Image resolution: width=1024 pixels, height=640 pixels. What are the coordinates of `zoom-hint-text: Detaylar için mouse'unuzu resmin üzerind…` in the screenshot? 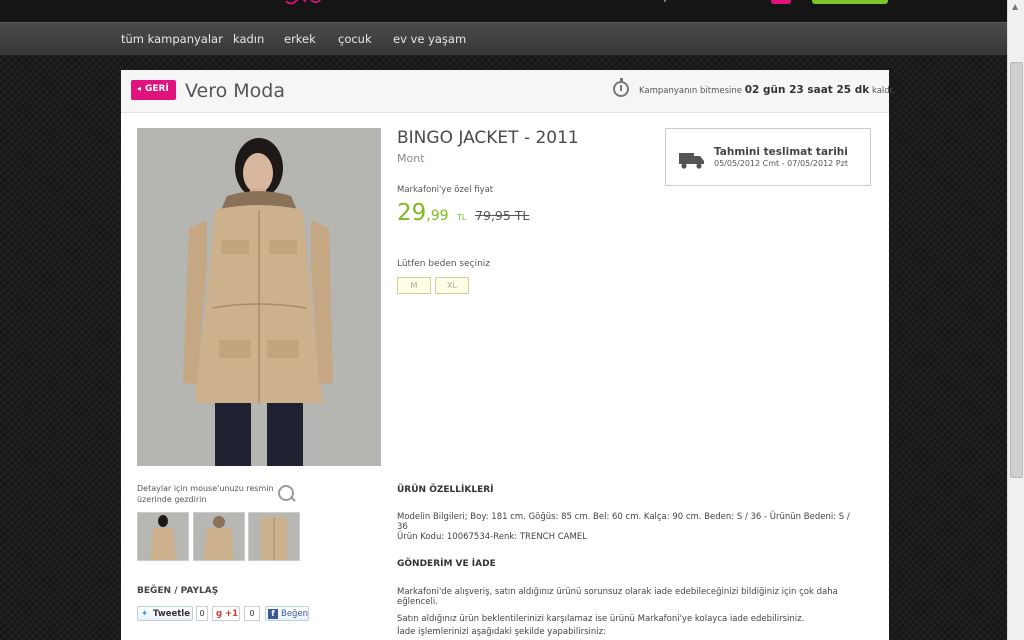 It's located at (205, 494).